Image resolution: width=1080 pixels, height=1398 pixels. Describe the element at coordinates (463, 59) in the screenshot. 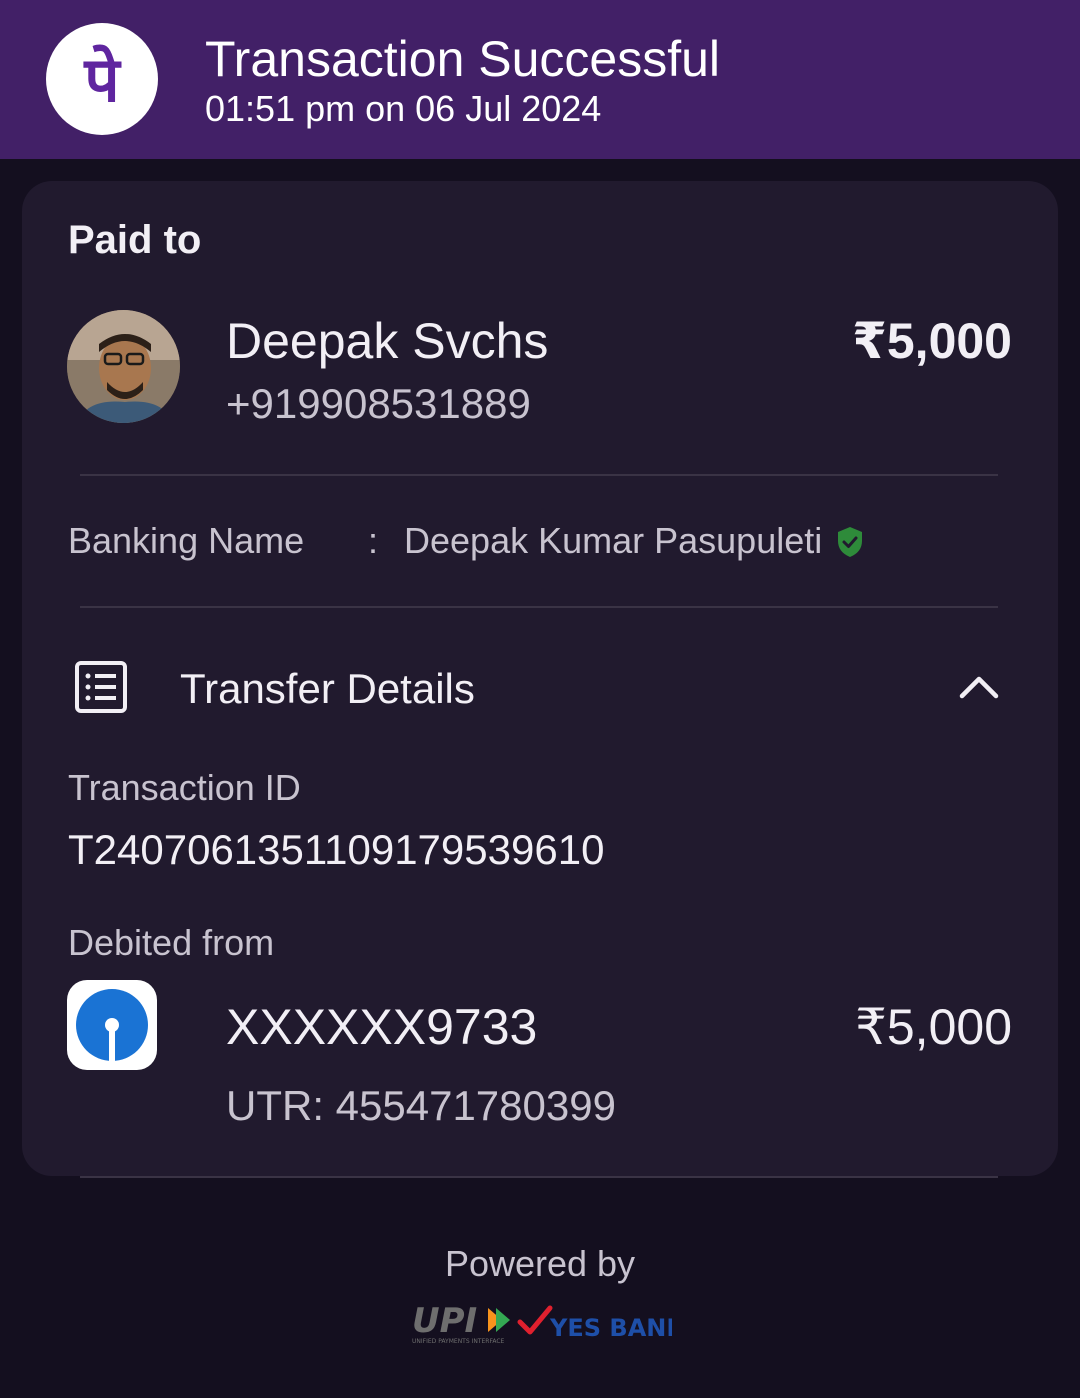

I see `status-title: Transaction Successful` at that location.